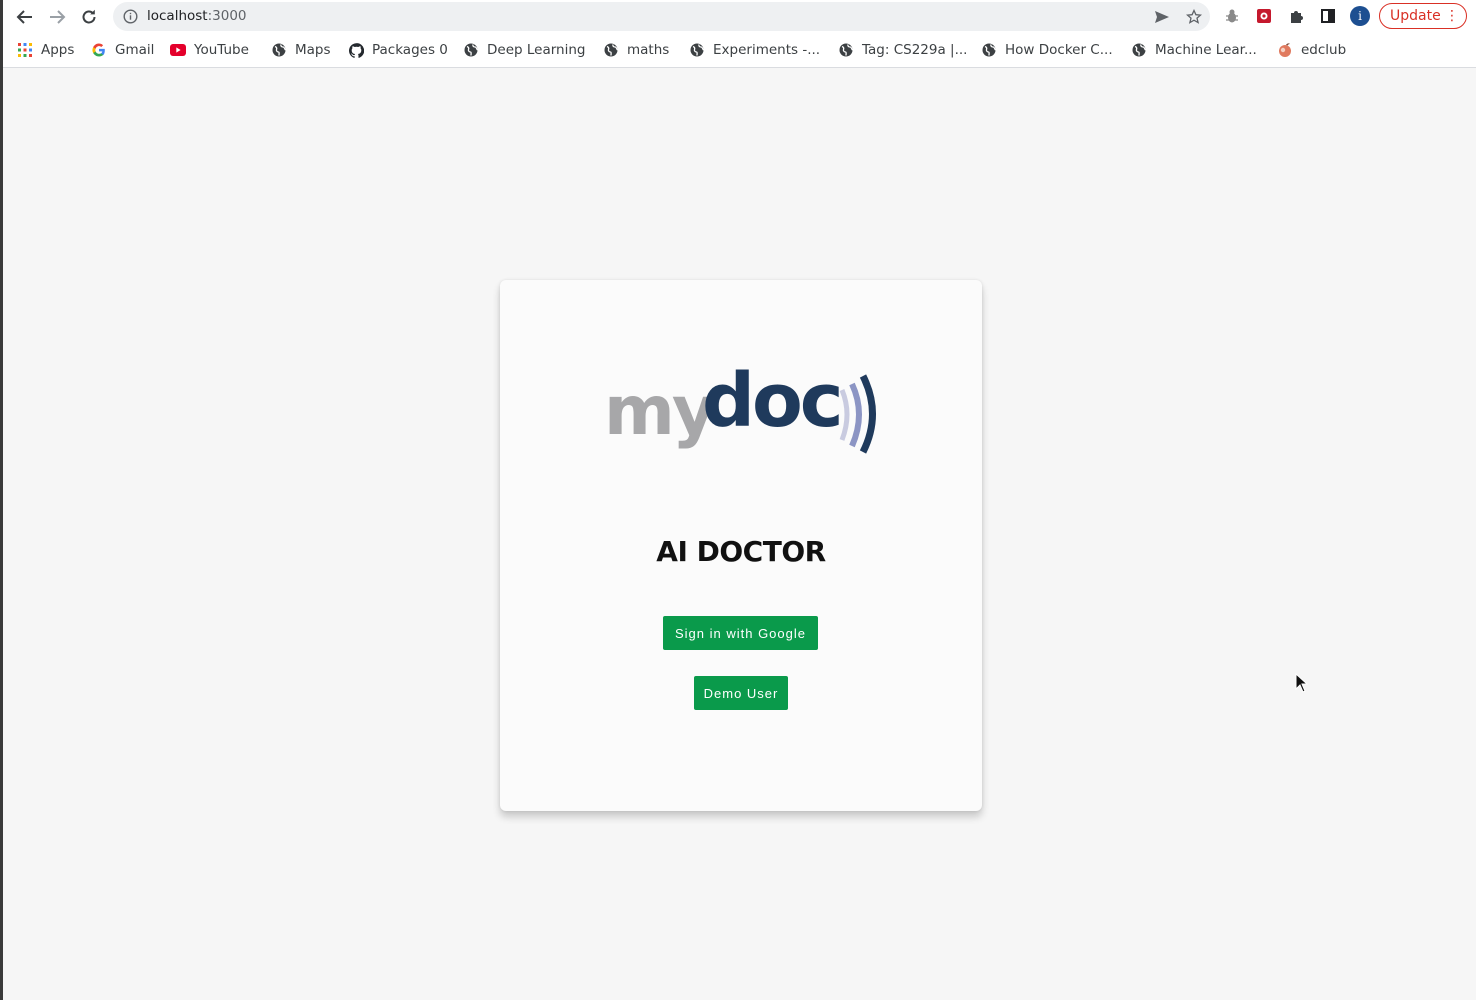  What do you see at coordinates (25, 50) in the screenshot?
I see `apps-grid-icon` at bounding box center [25, 50].